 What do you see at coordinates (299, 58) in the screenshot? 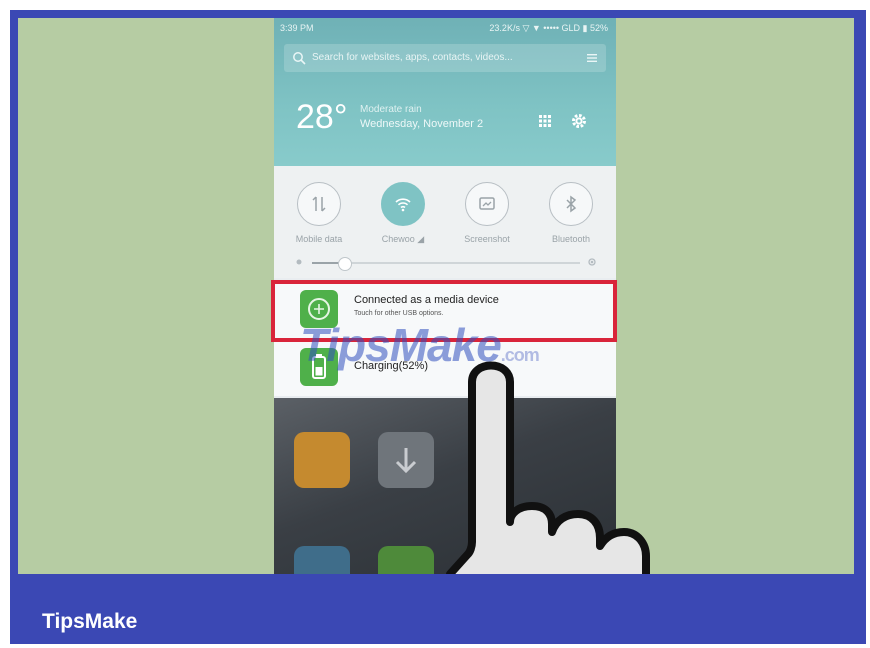
I see `search-icon` at bounding box center [299, 58].